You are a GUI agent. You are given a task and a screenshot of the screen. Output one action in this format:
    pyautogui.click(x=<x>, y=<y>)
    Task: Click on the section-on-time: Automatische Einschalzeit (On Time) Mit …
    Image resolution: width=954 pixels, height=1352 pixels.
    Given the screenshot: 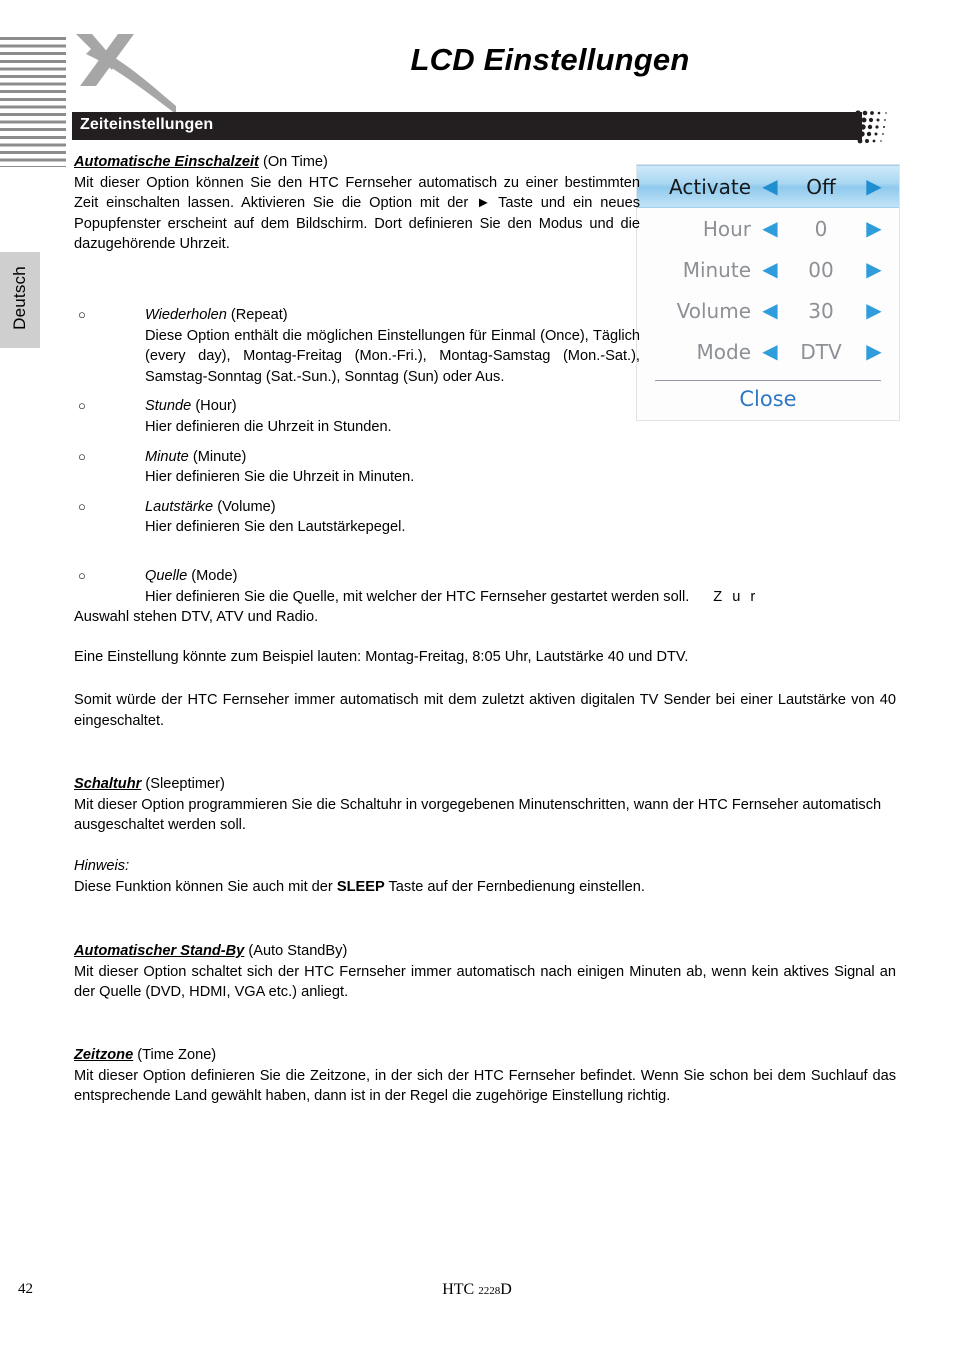 What is the action you would take?
    pyautogui.click(x=357, y=203)
    